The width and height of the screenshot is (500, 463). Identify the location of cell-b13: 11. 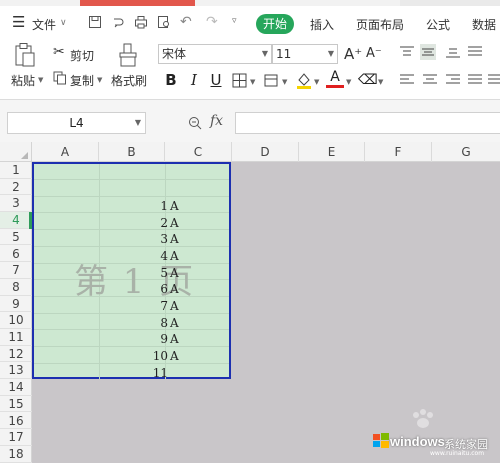
(153, 373).